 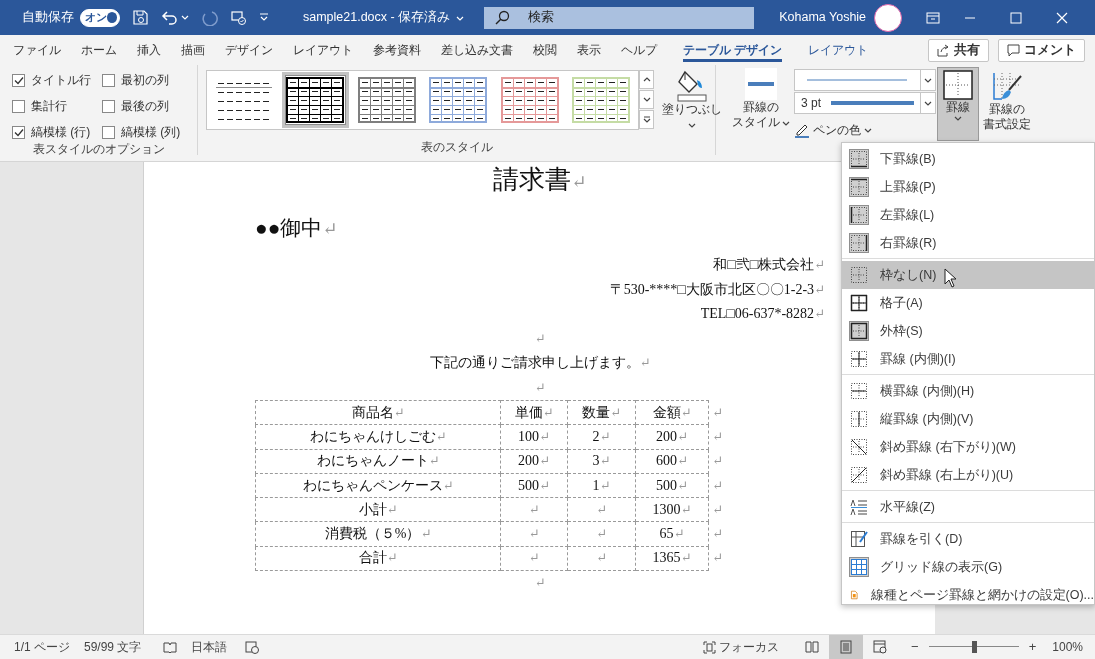 I want to click on word-count: 59/99 文字, so click(x=113, y=647).